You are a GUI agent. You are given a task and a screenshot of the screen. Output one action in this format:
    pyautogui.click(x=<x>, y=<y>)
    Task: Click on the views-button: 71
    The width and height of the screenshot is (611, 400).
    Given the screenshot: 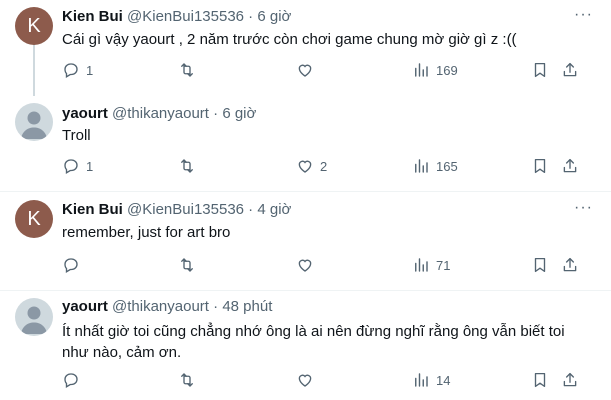 What is the action you would take?
    pyautogui.click(x=431, y=265)
    